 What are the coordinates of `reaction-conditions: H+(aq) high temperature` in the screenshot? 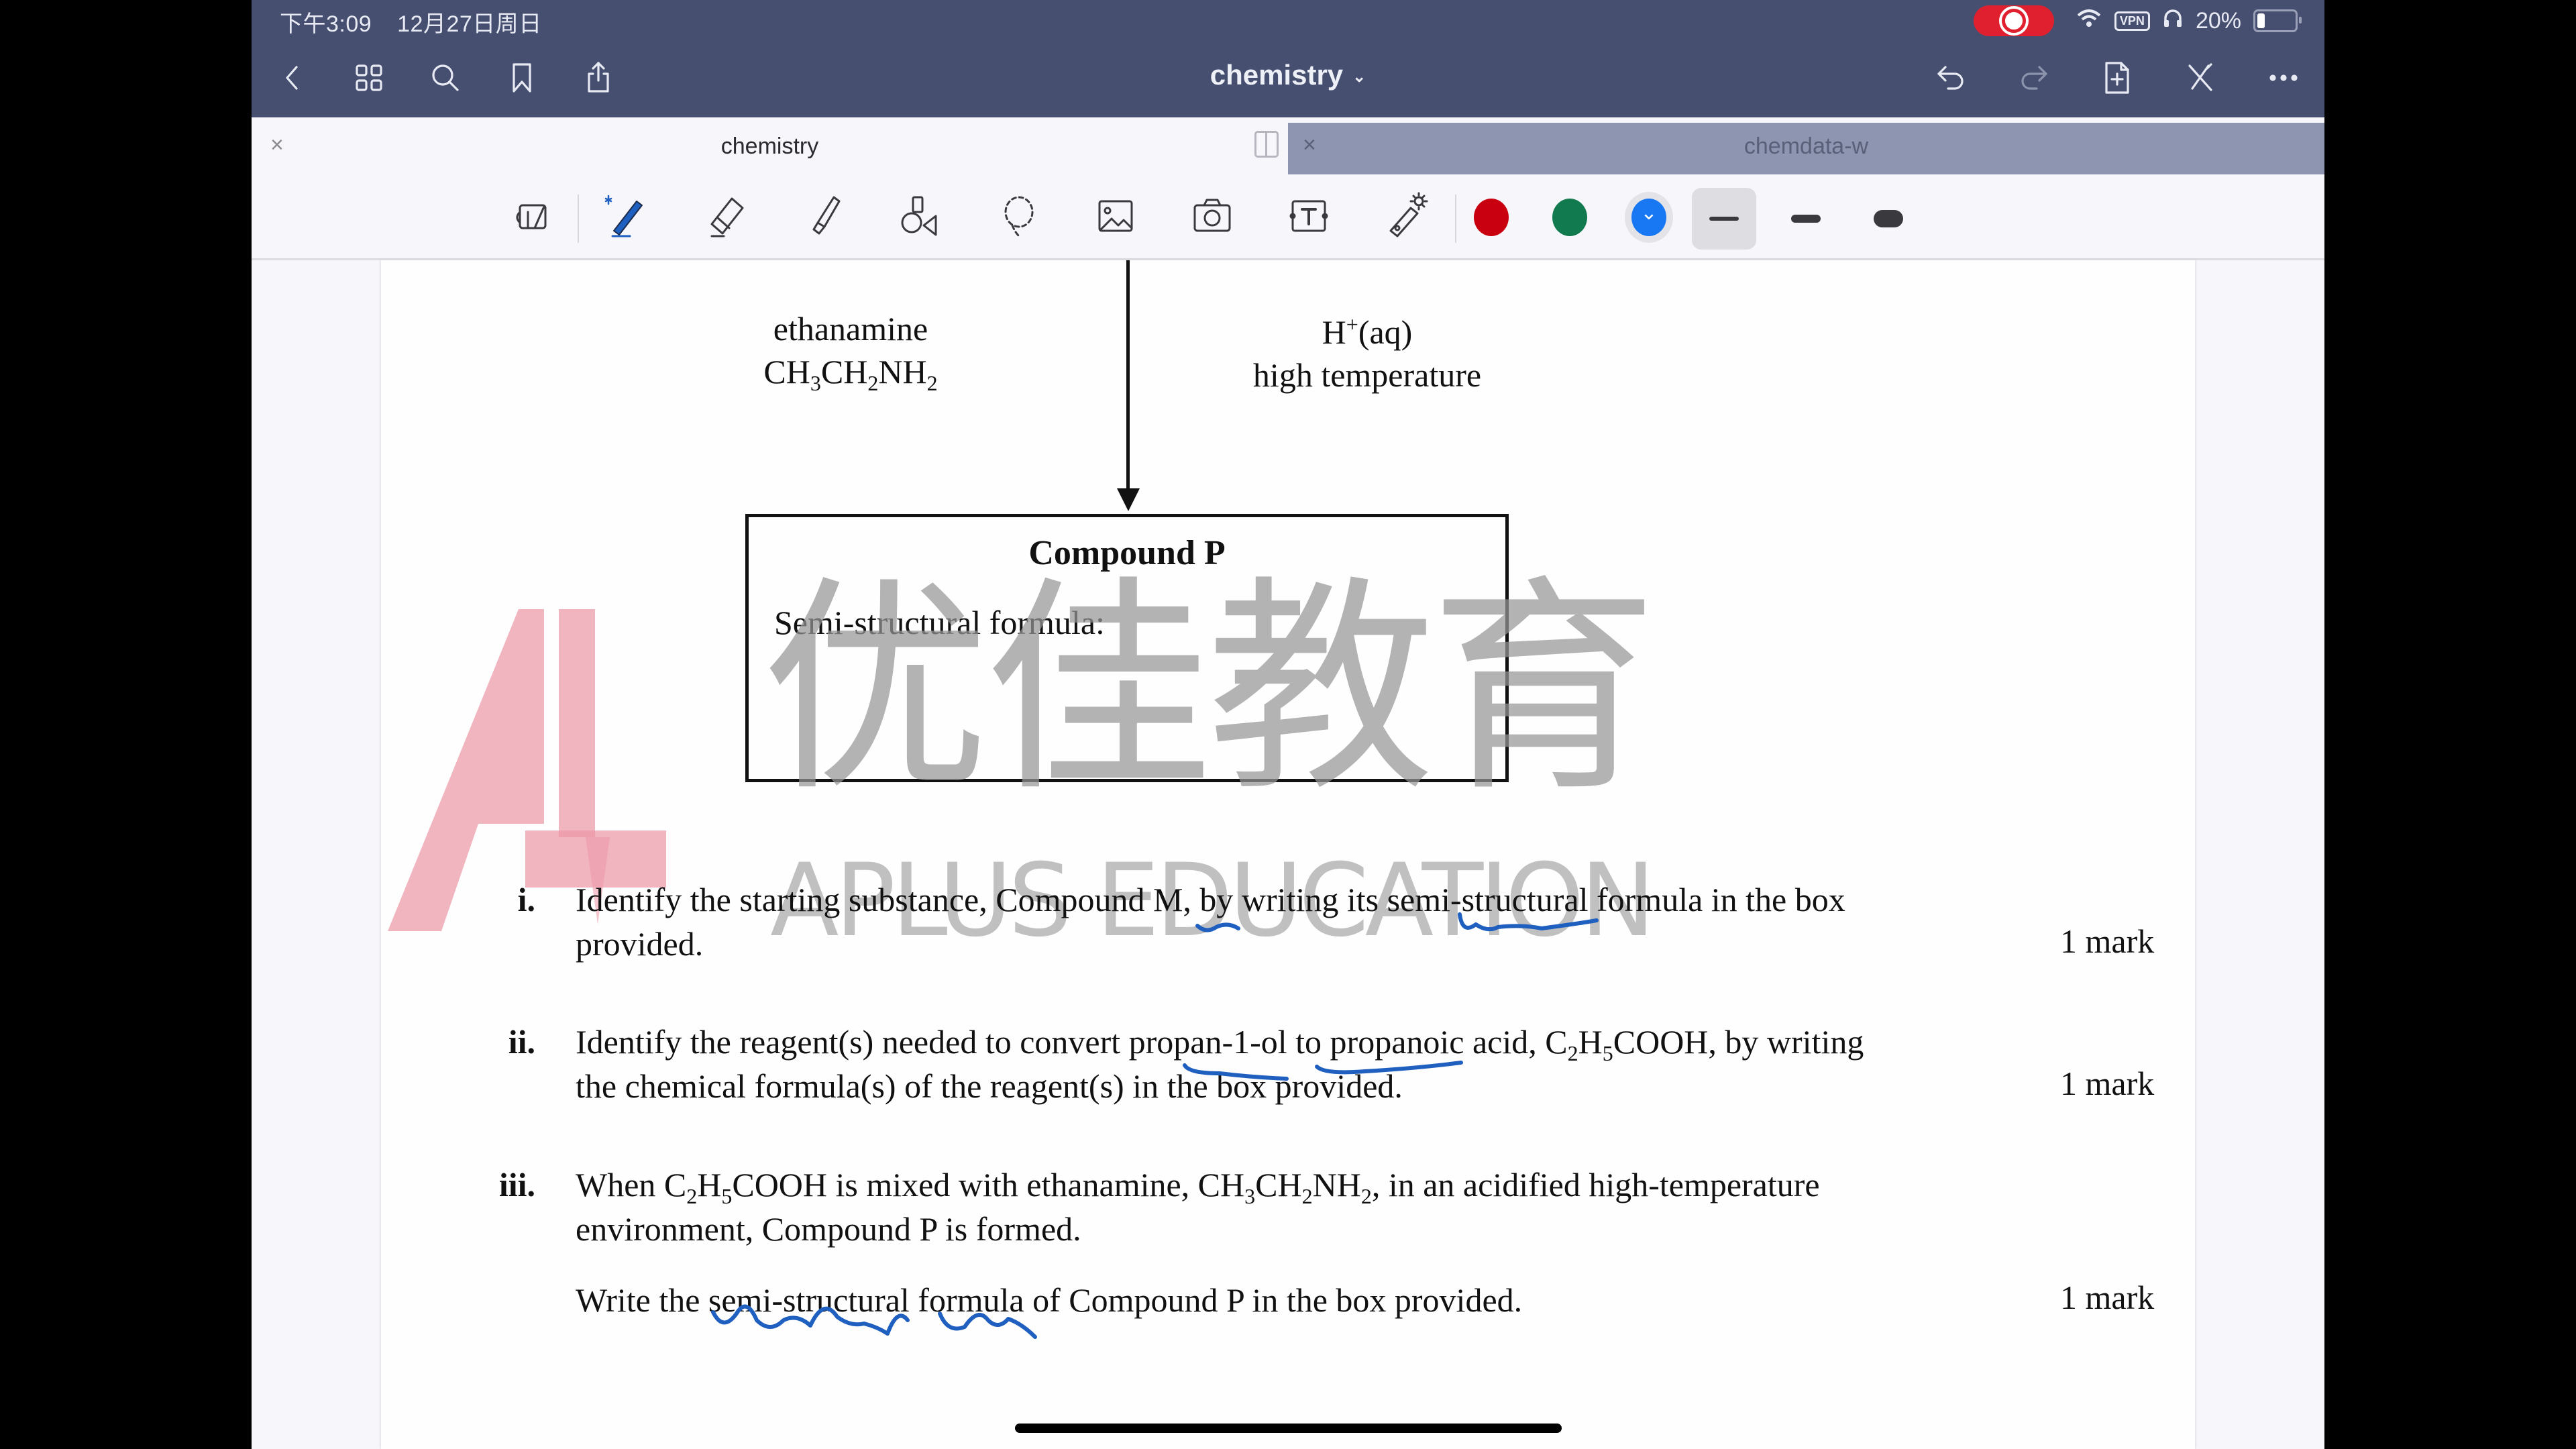 It's located at (1367, 353).